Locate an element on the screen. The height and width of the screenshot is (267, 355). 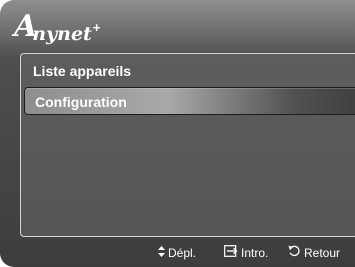
panel-title: Liste appareils is located at coordinates (82, 71).